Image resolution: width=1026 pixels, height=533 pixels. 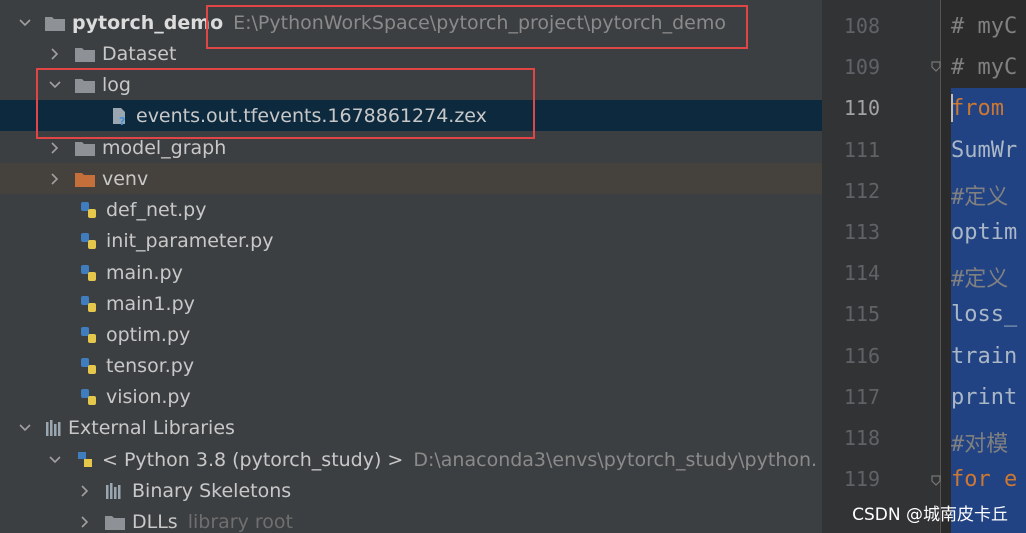 I want to click on line-number: 115, so click(x=861, y=314).